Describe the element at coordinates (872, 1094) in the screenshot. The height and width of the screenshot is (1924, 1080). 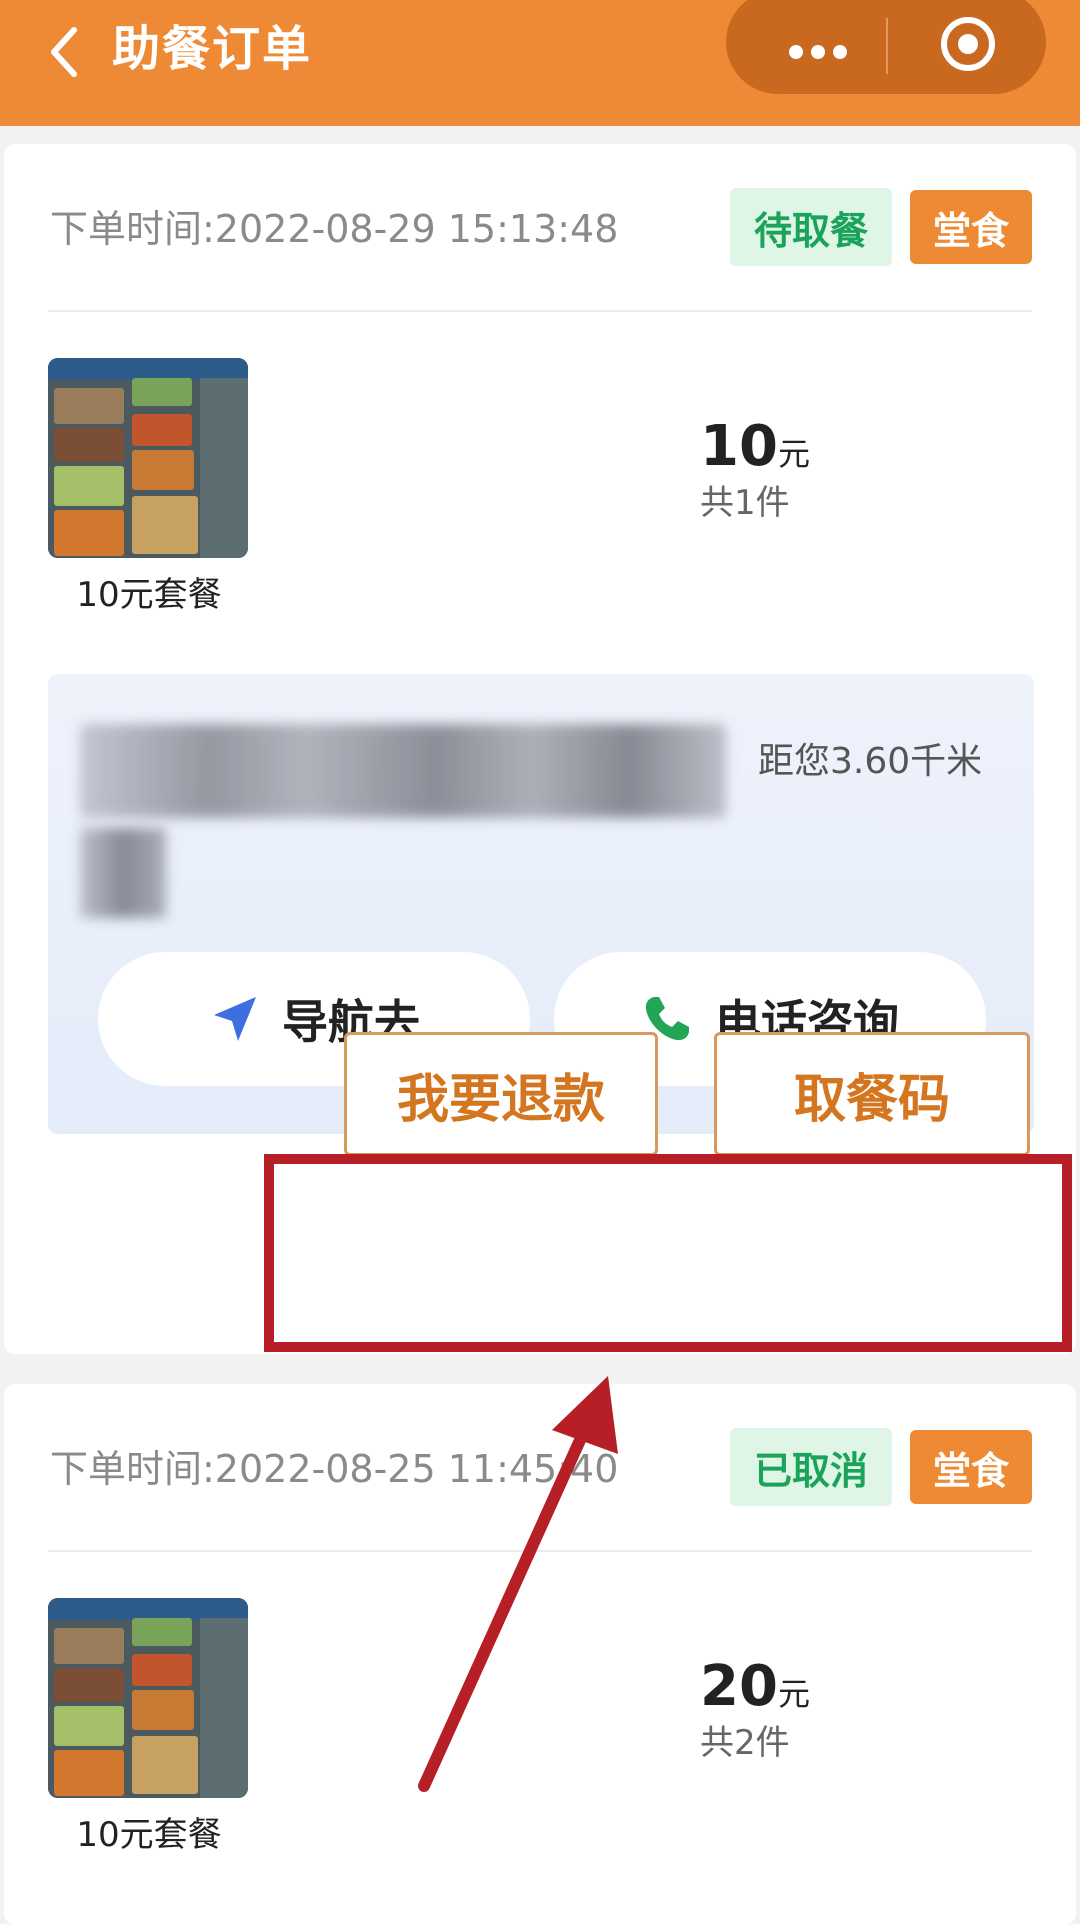
I see `pickup-code-button: 取餐码` at that location.